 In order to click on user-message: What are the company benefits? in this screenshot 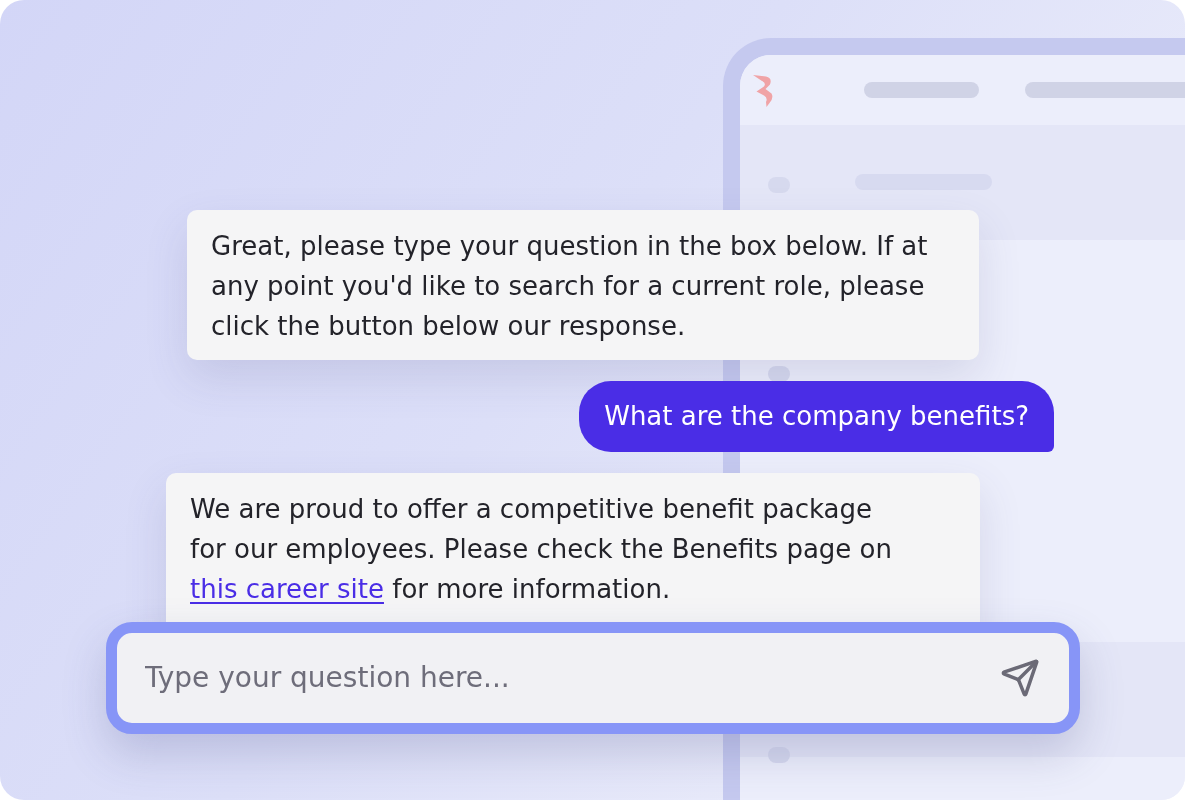, I will do `click(816, 416)`.